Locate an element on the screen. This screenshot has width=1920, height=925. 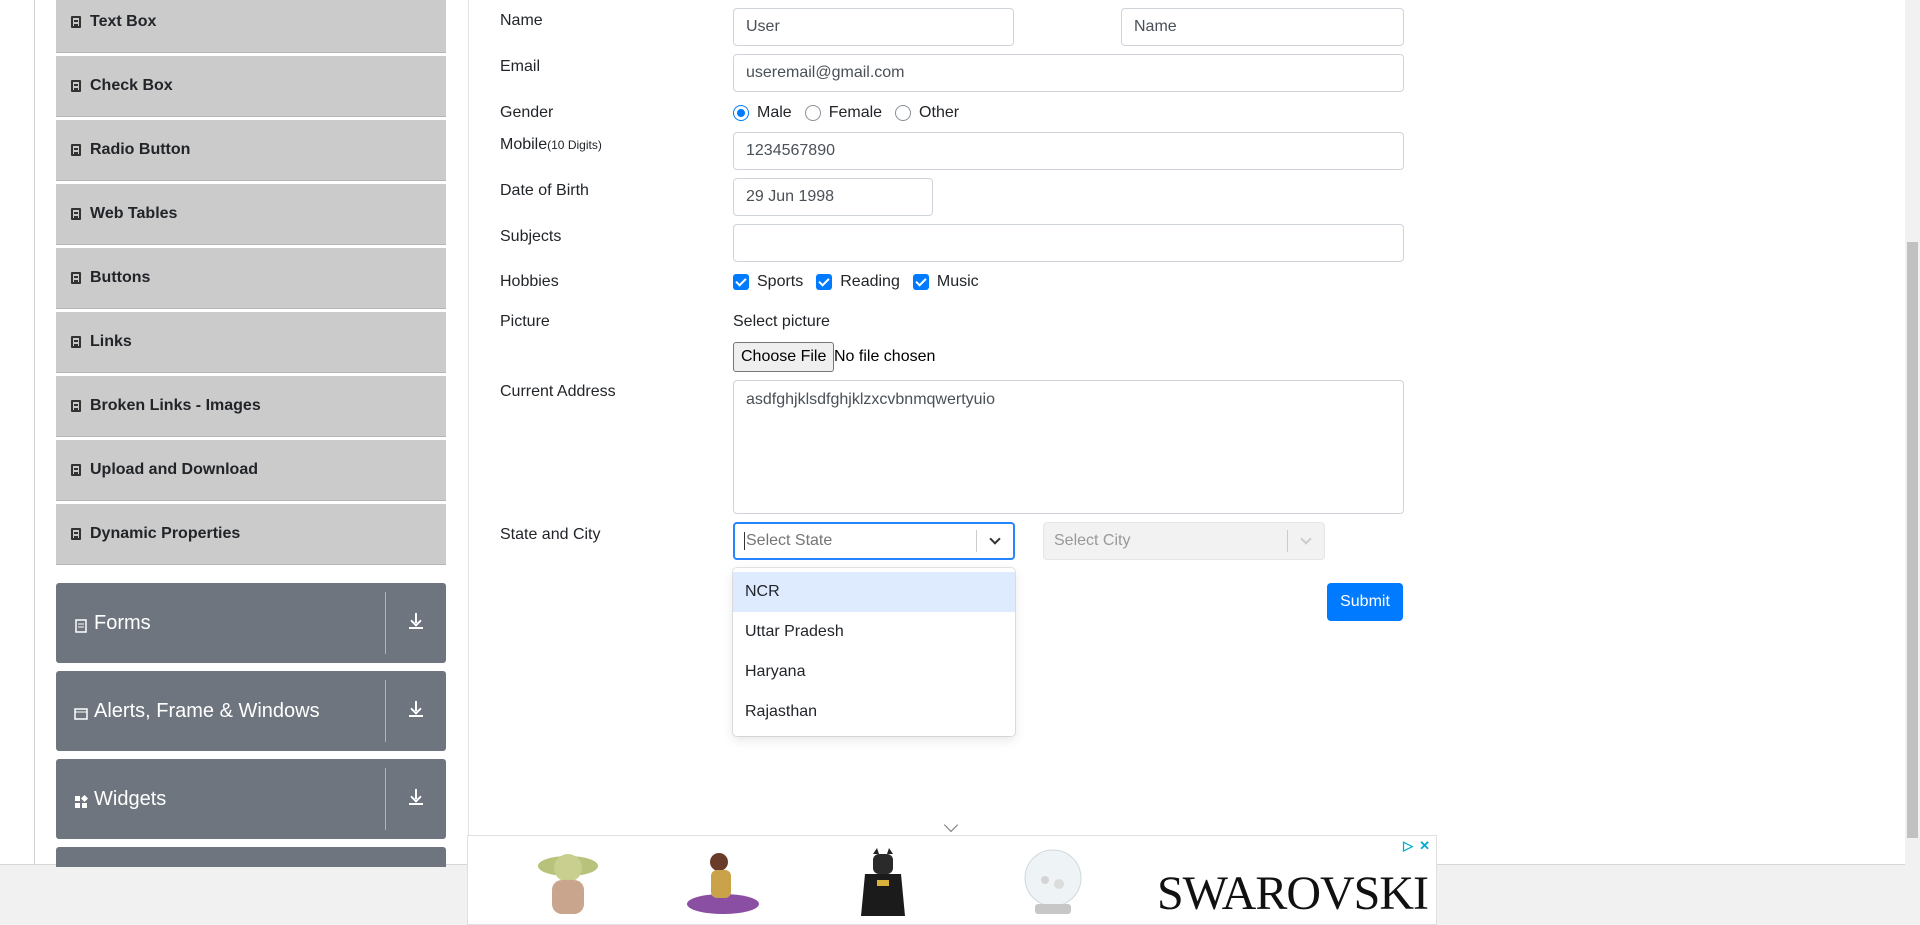
state-option-uttar-pradesh: Uttar Pradesh is located at coordinates (874, 632).